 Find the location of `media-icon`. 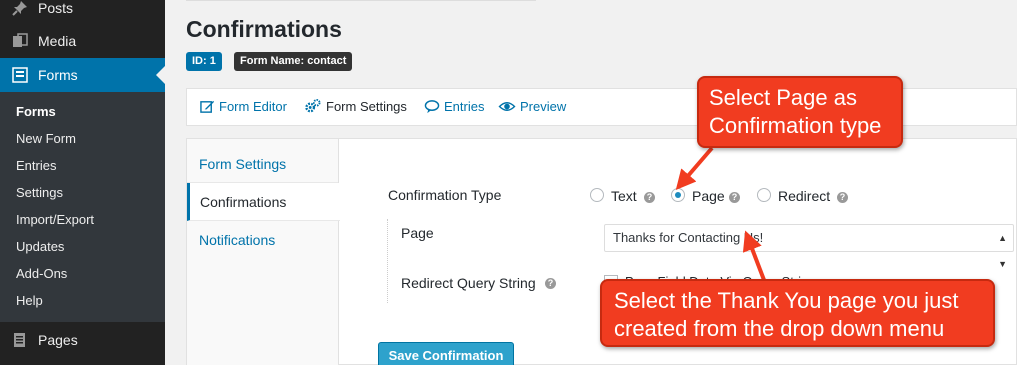

media-icon is located at coordinates (20, 41).